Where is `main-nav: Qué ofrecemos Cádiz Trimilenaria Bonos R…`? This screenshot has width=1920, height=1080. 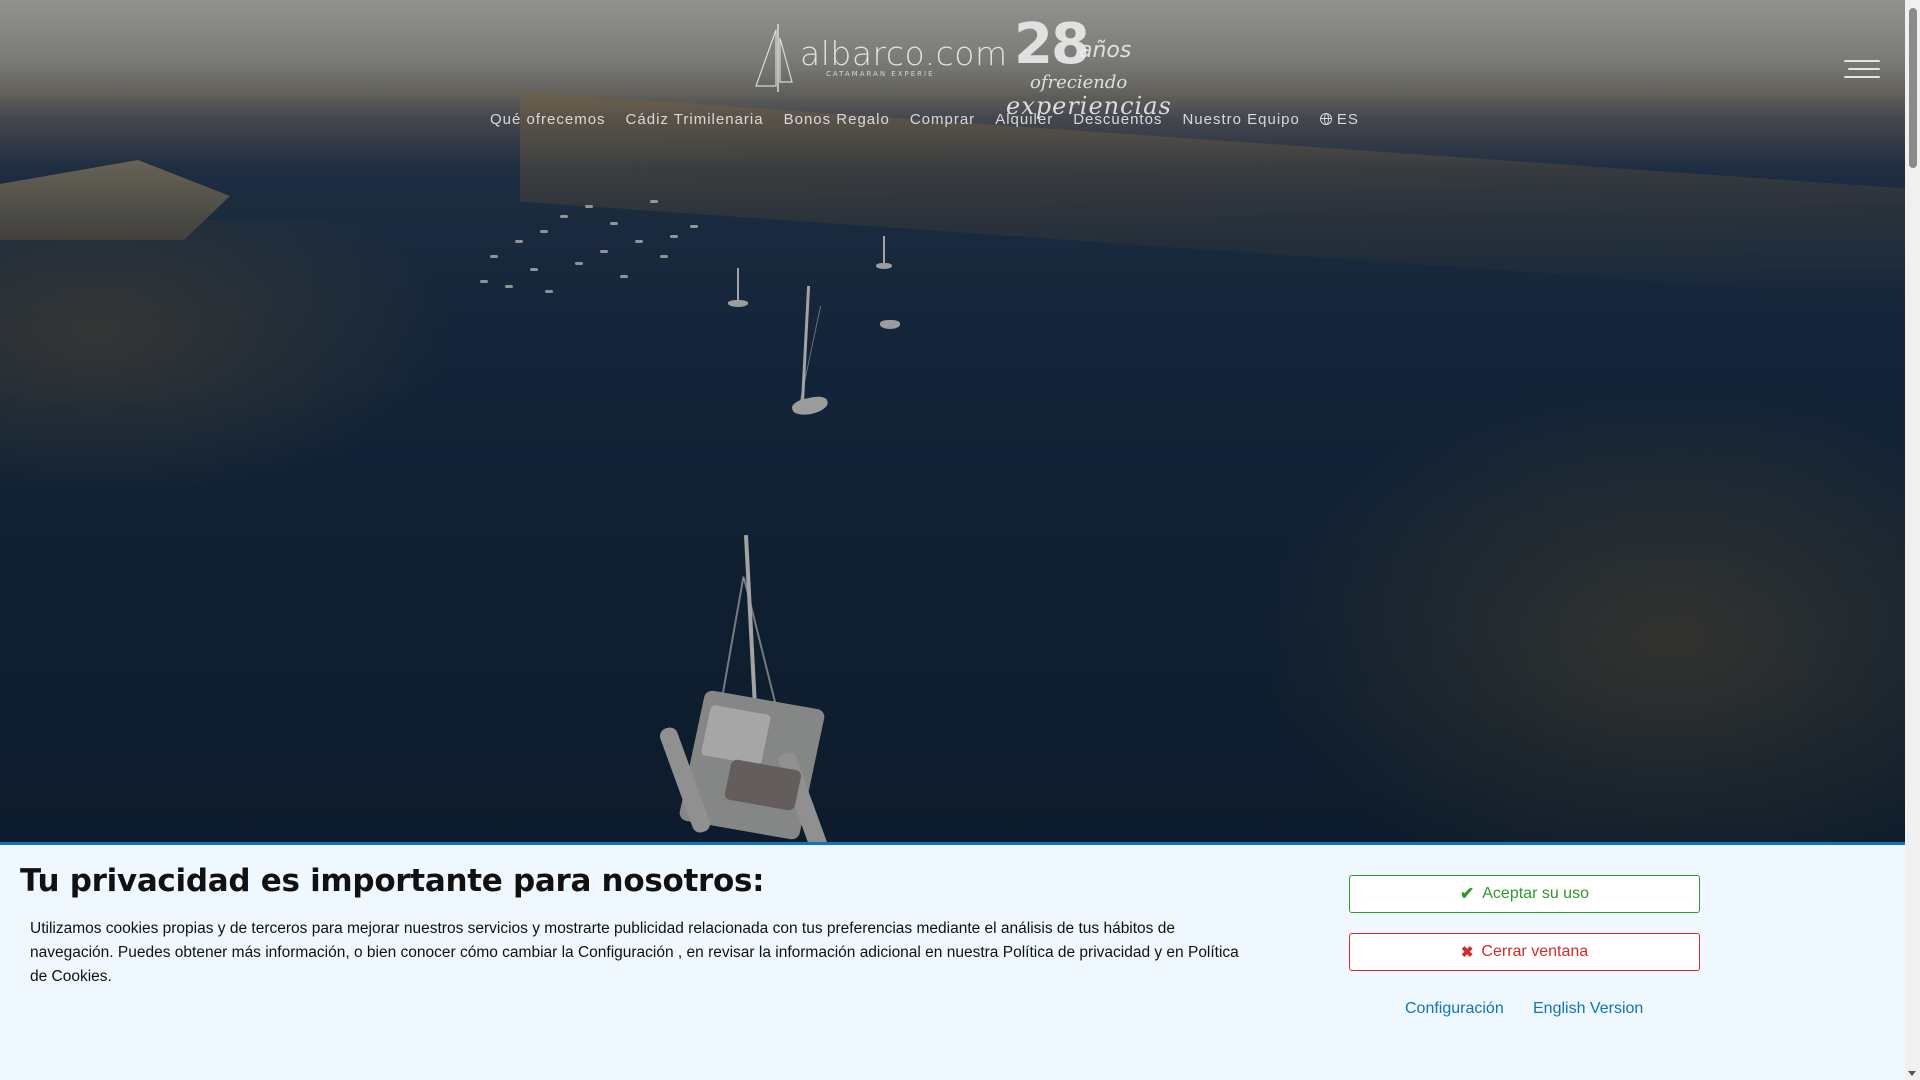 main-nav: Qué ofrecemos Cádiz Trimilenaria Bonos R… is located at coordinates (924, 119).